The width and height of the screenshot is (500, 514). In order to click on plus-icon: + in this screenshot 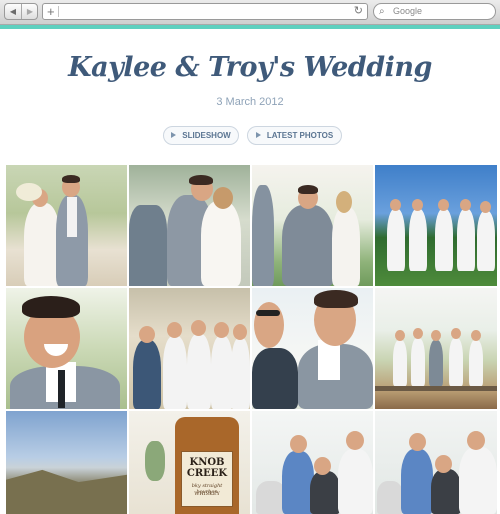, I will do `click(51, 11)`.